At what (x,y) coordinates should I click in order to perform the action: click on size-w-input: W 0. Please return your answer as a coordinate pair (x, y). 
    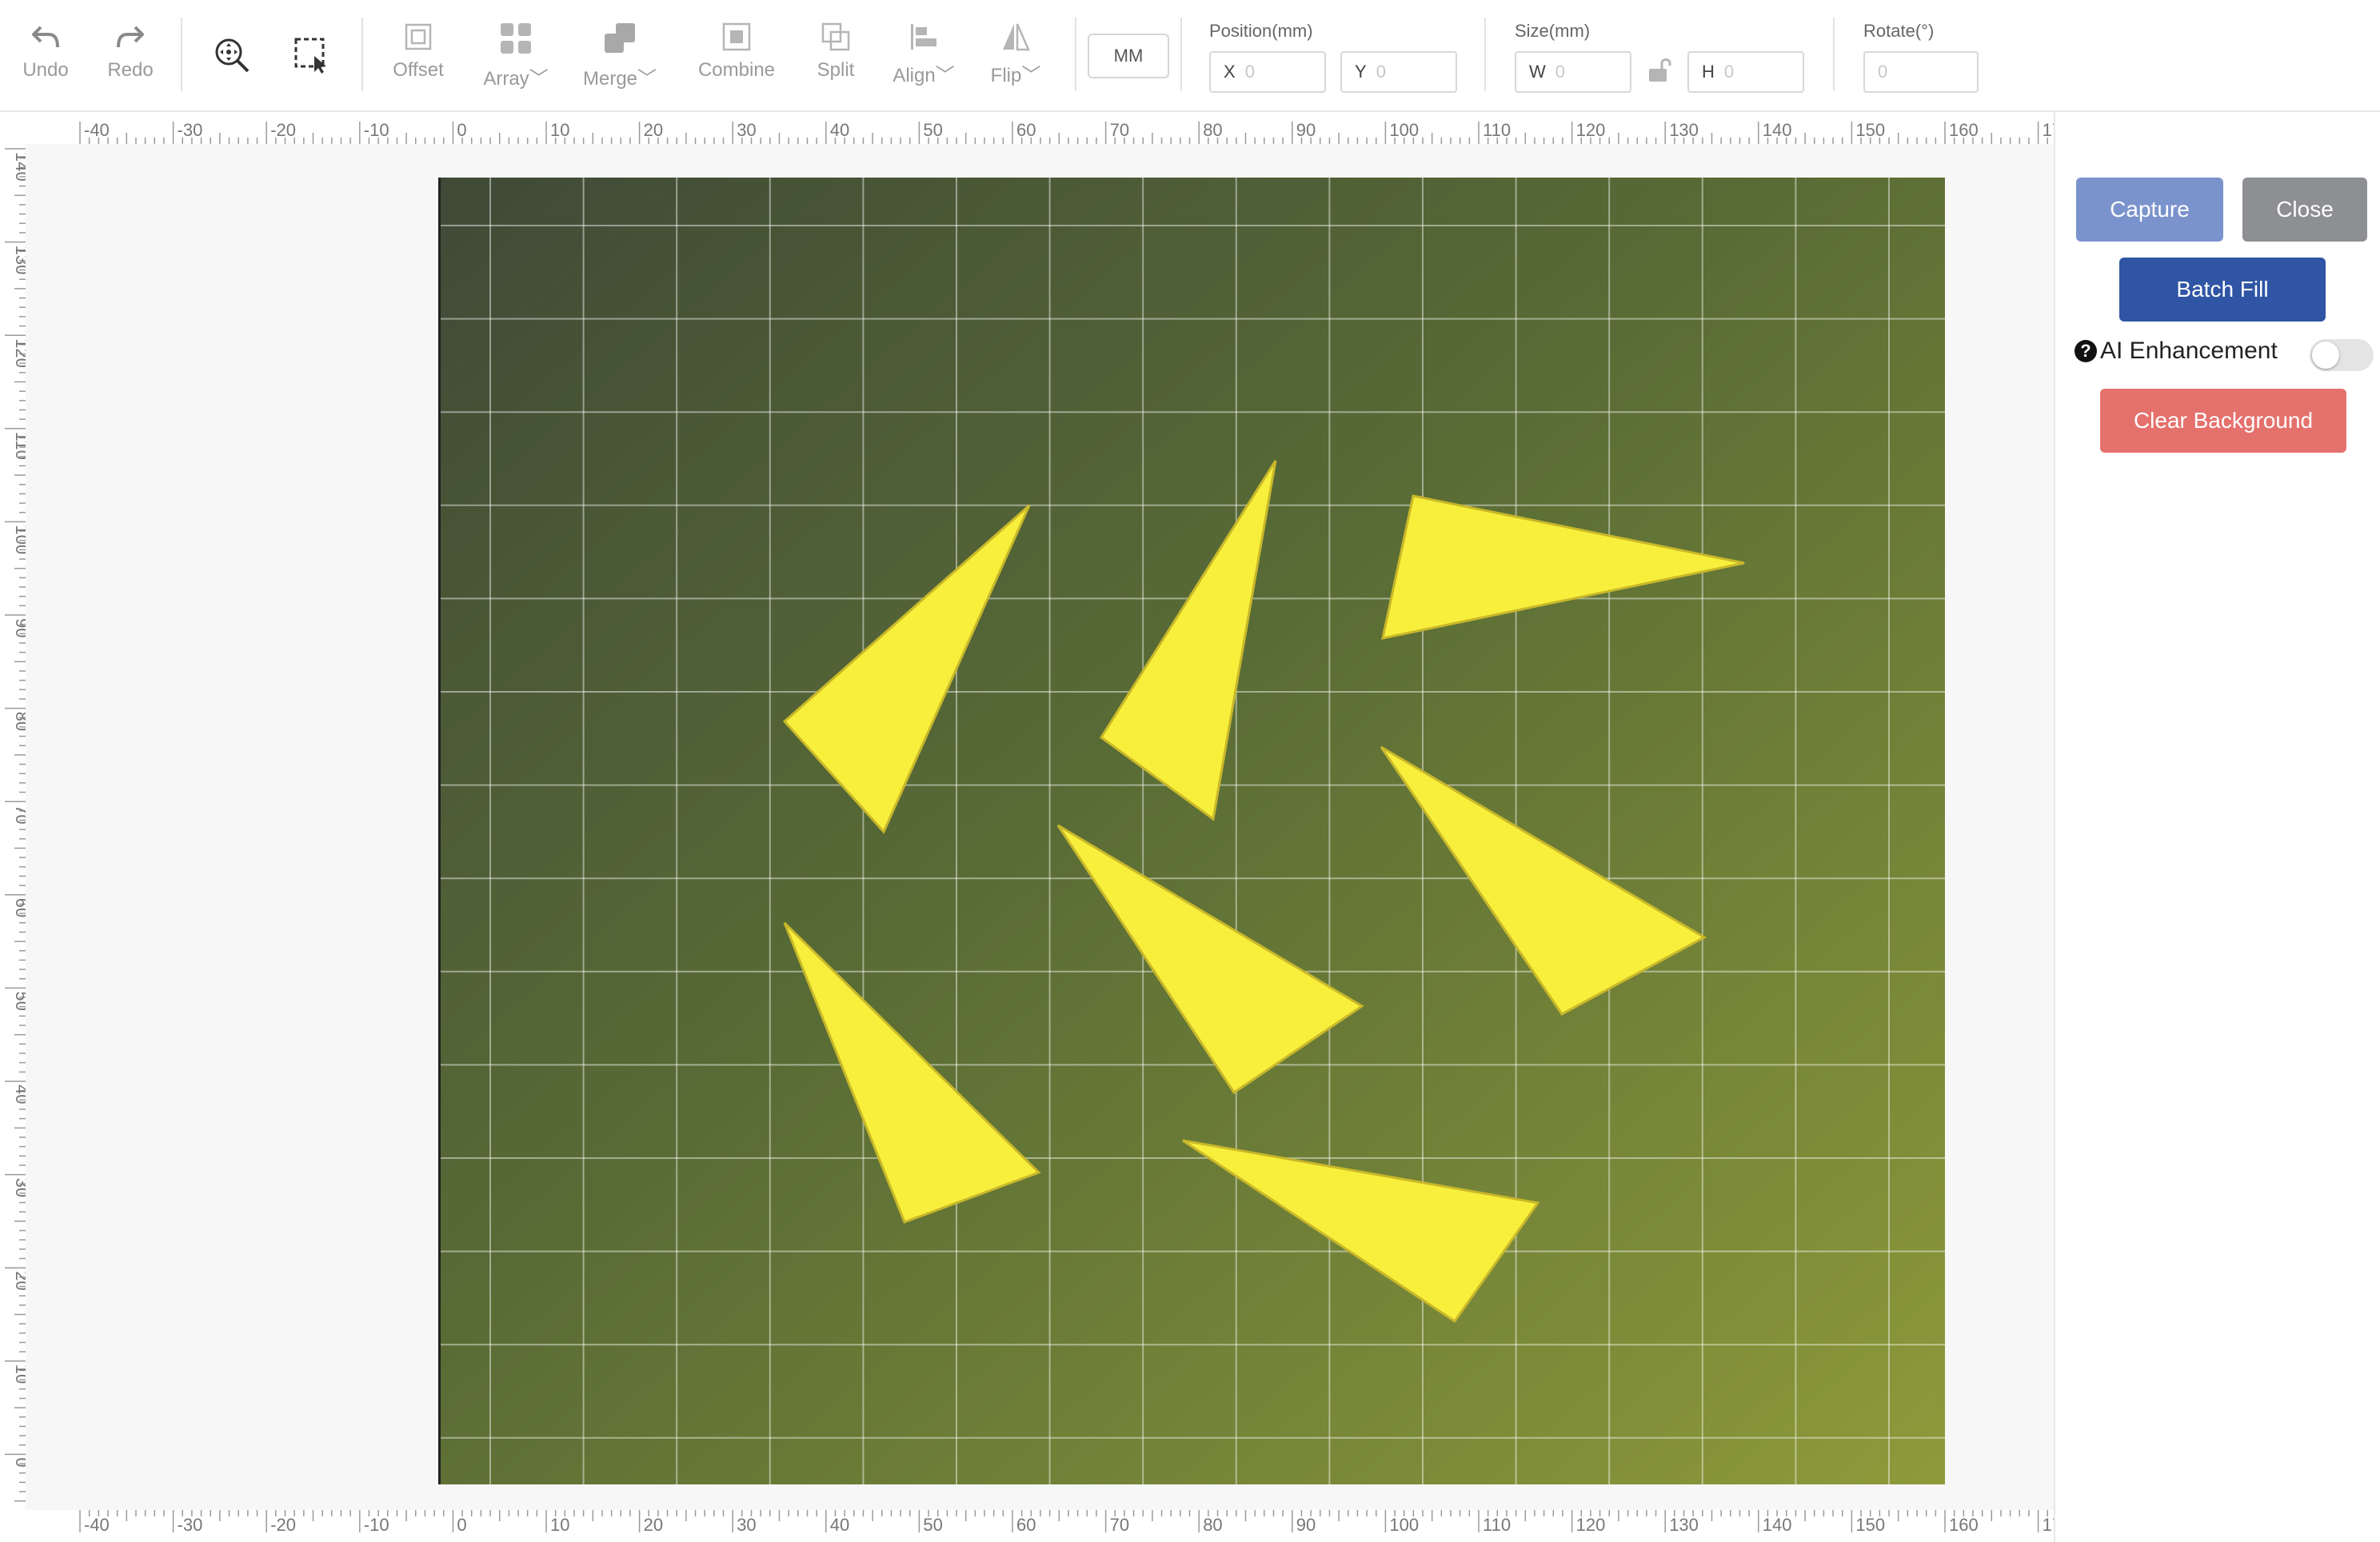
    Looking at the image, I should click on (1573, 72).